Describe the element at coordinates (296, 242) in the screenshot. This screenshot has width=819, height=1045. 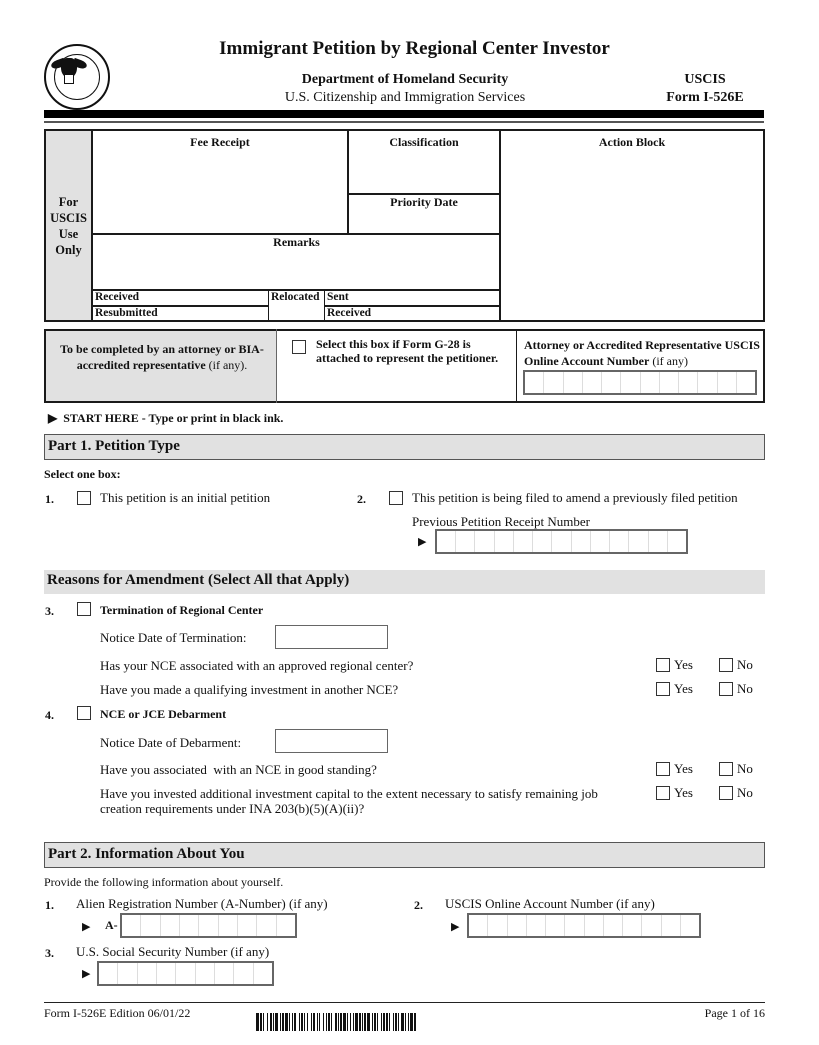
I see `remarks-label: Remarks` at that location.